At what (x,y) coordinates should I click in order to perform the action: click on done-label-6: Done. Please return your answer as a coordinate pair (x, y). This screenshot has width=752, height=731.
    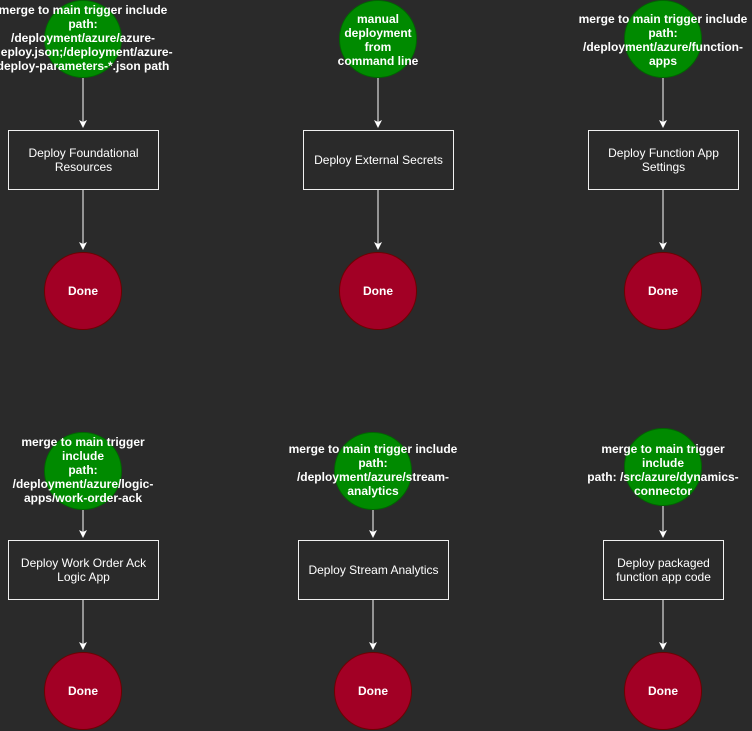
    Looking at the image, I should click on (663, 691).